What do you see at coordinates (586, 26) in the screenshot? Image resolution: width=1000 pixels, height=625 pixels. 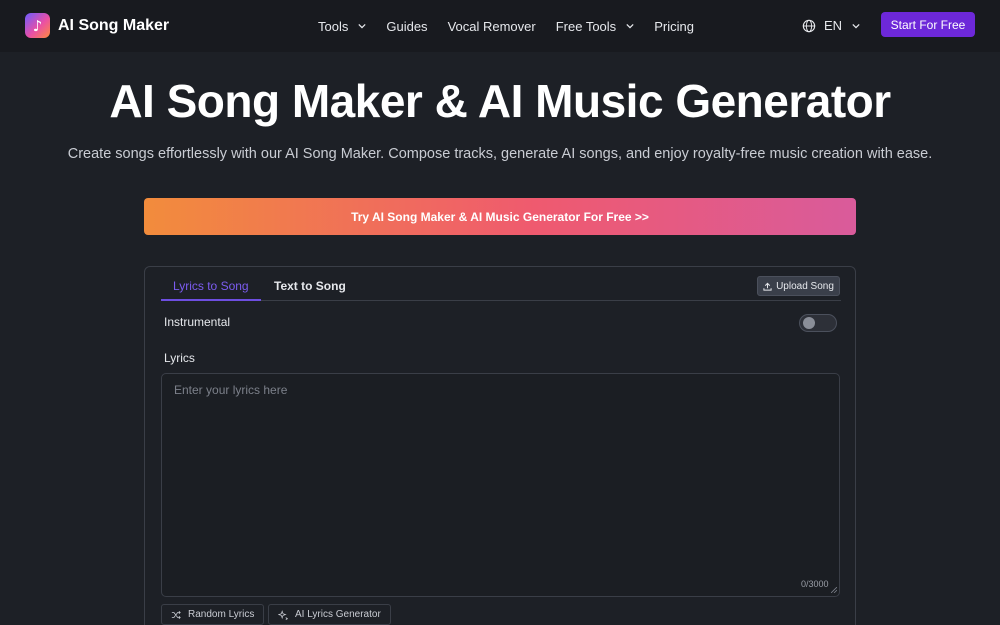 I see `nav-item-label: Free Tools` at bounding box center [586, 26].